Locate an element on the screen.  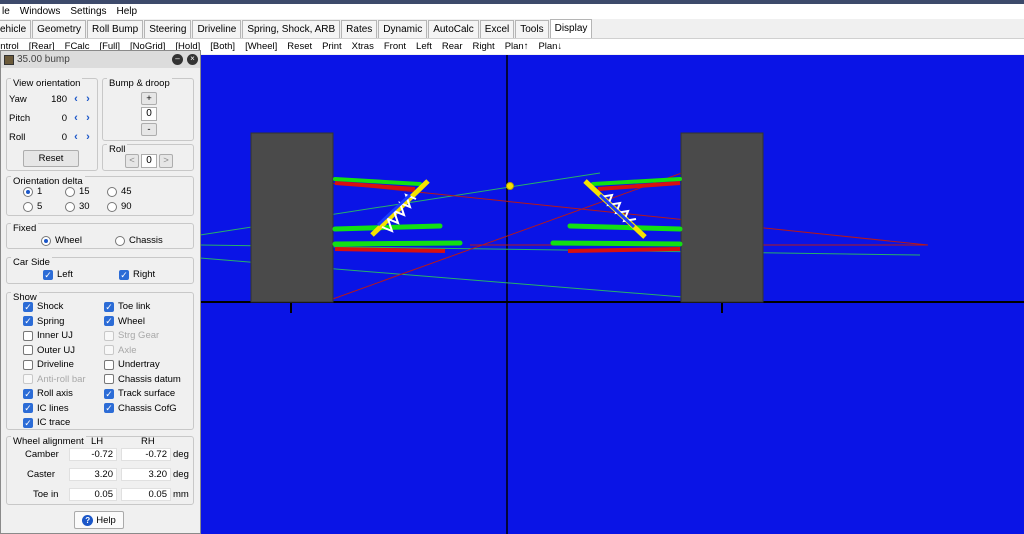
caster-rh-value: 3.20 is located at coordinates (146, 474).